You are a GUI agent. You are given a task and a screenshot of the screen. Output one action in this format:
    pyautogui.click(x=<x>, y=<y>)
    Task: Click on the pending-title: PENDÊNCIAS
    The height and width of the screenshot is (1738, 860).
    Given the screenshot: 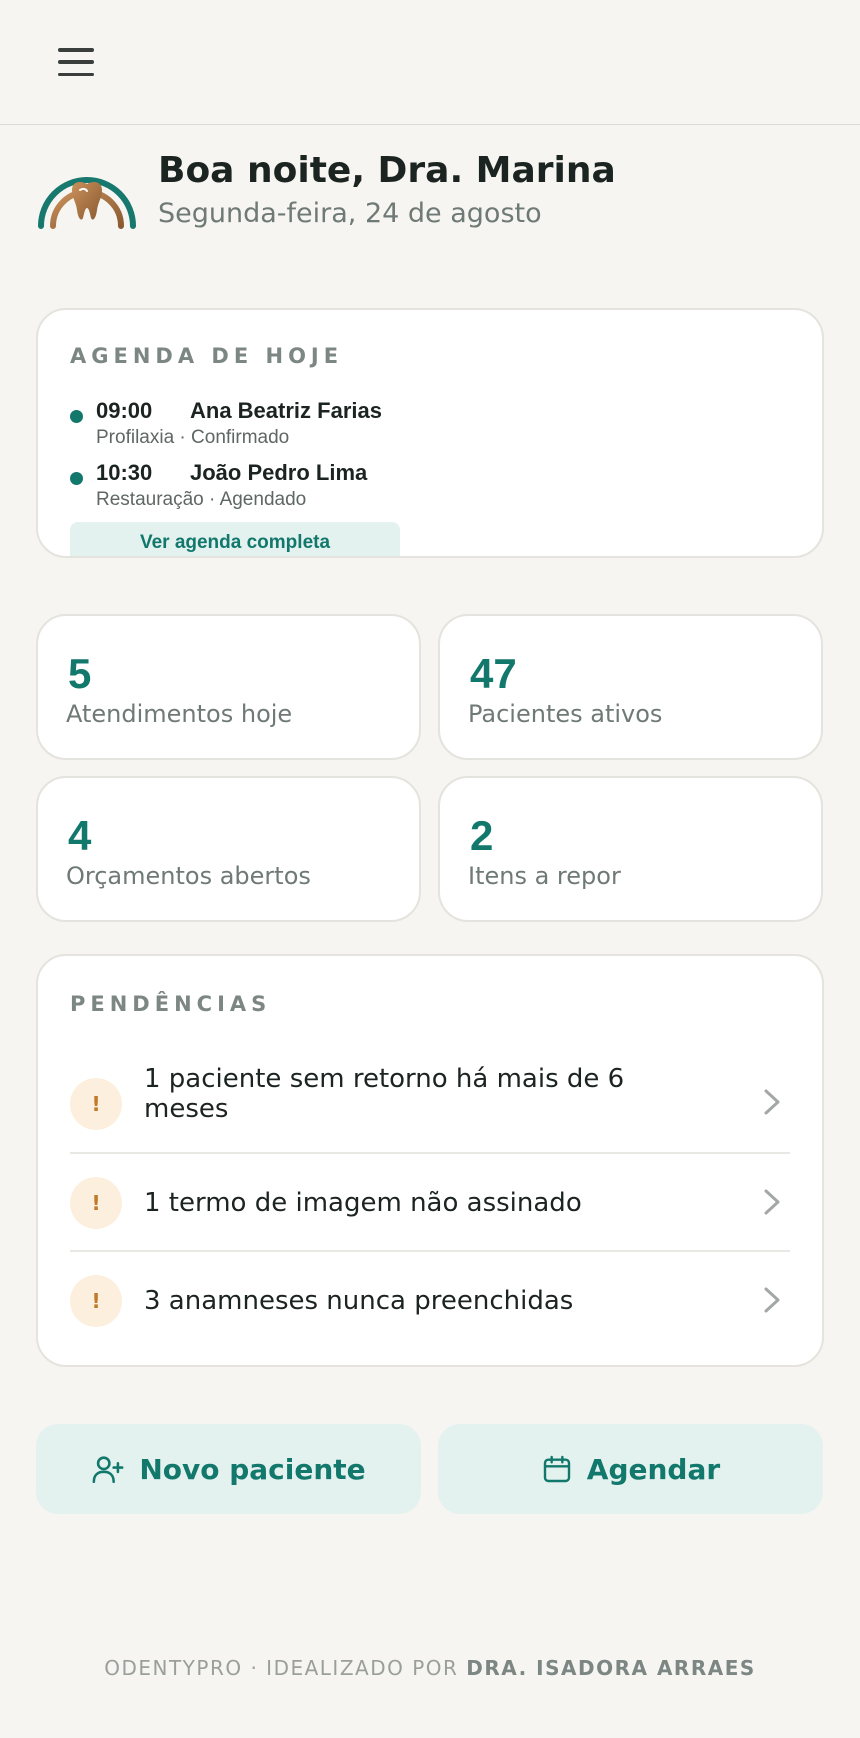 What is the action you would take?
    pyautogui.click(x=171, y=1004)
    